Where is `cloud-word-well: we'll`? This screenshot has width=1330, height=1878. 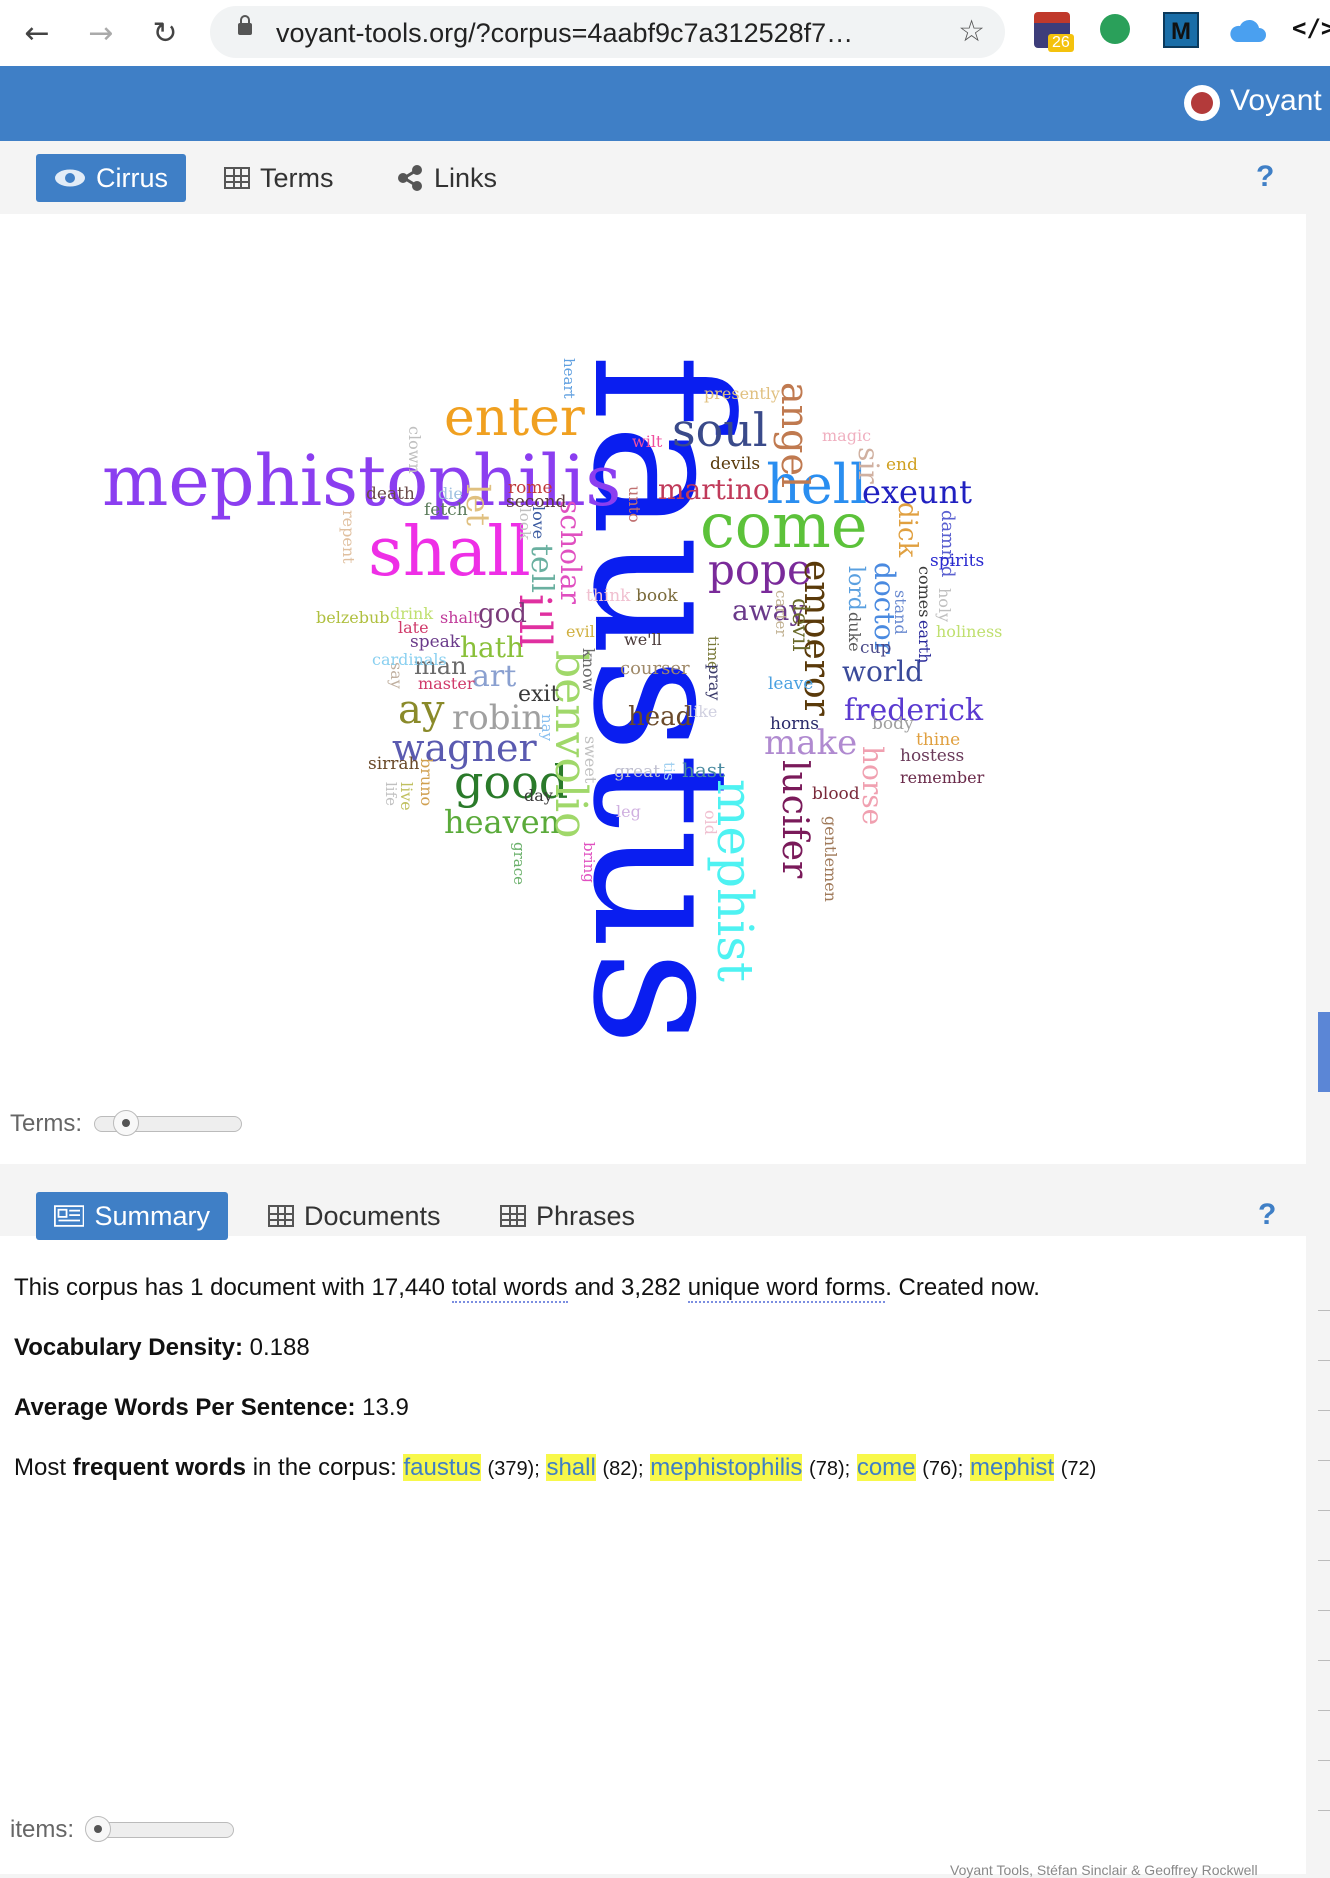 cloud-word-well: we'll is located at coordinates (643, 640).